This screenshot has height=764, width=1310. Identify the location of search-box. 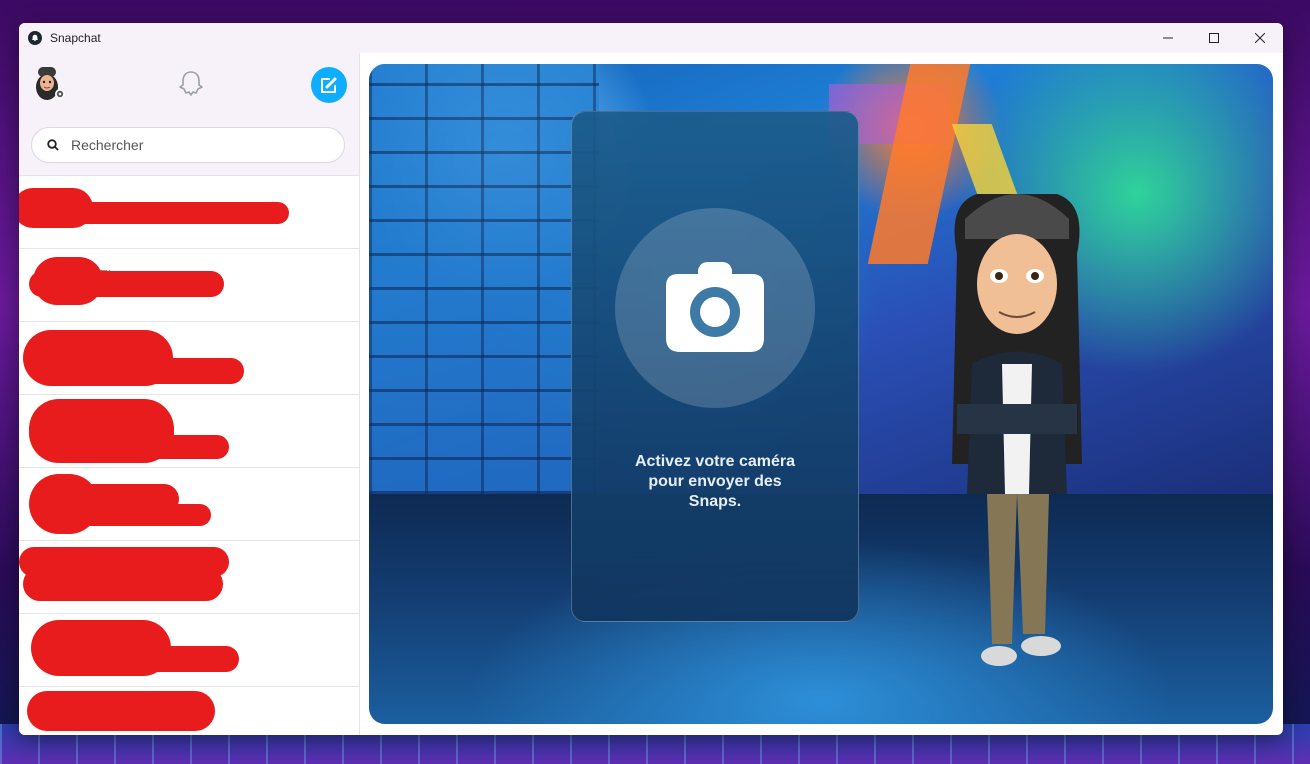
(188, 145).